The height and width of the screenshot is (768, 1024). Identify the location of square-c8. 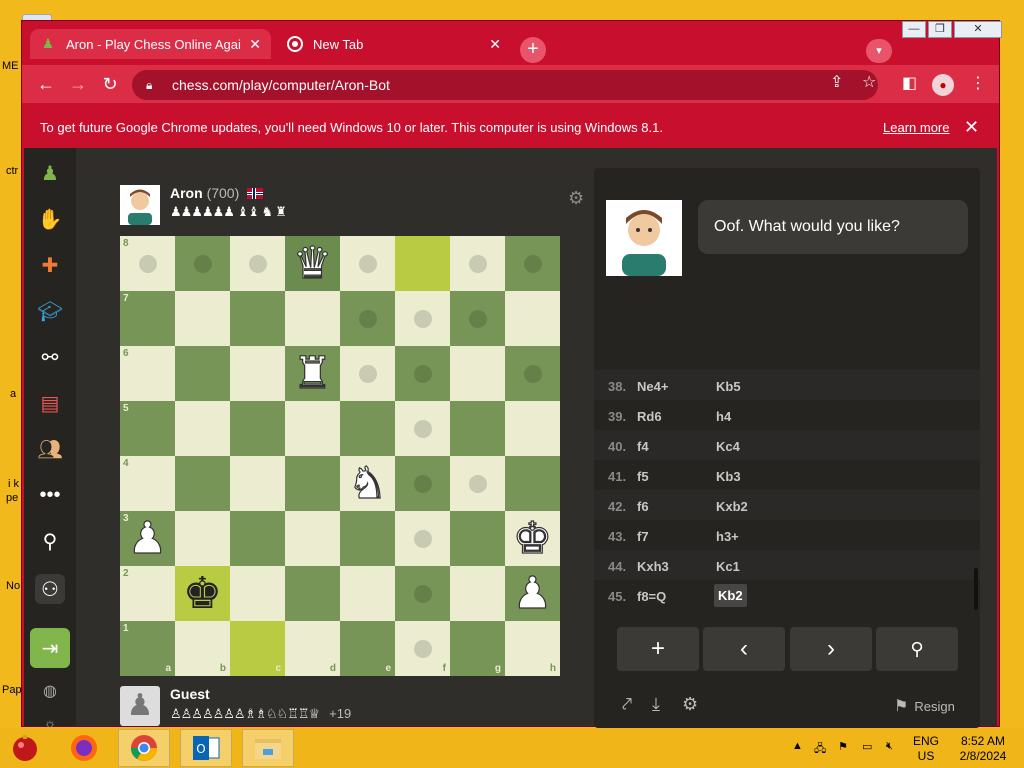
(257, 263).